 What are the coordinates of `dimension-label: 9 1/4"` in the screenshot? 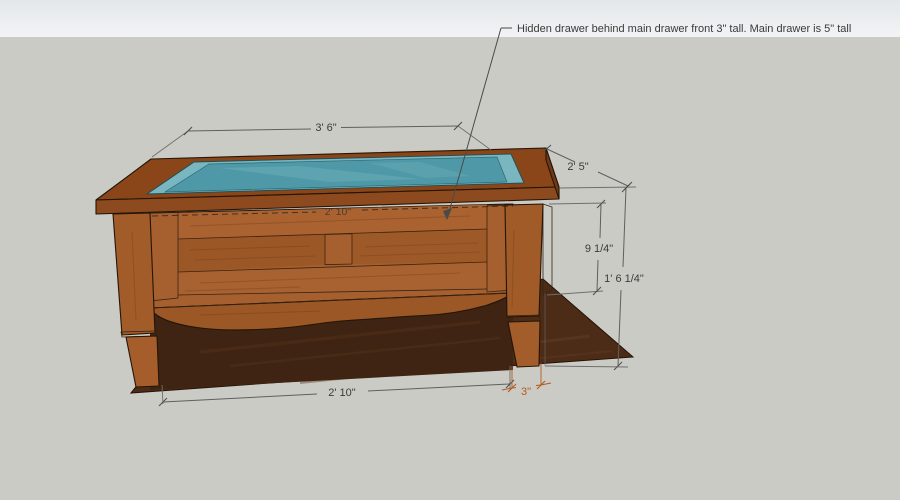 It's located at (599, 249).